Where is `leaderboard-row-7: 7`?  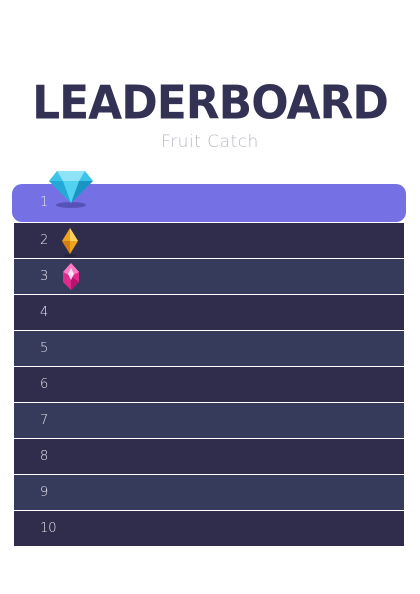 leaderboard-row-7: 7 is located at coordinates (209, 420).